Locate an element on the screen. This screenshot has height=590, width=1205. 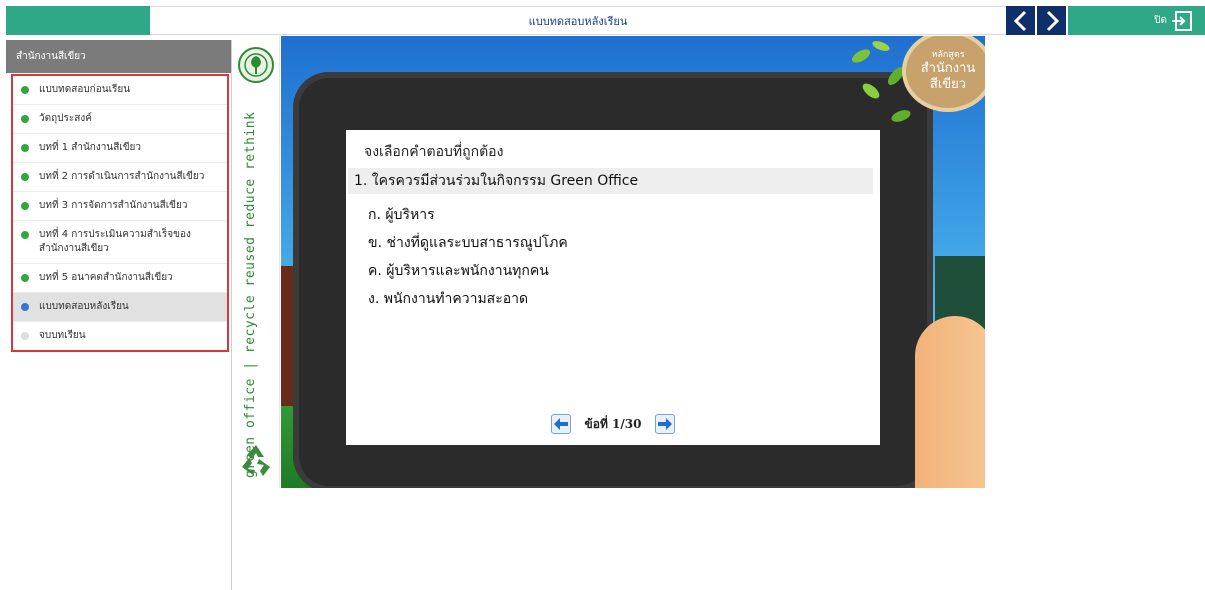
sidebar-item-pretest: แบบทดสอบก่อนเรียน is located at coordinates (120, 90).